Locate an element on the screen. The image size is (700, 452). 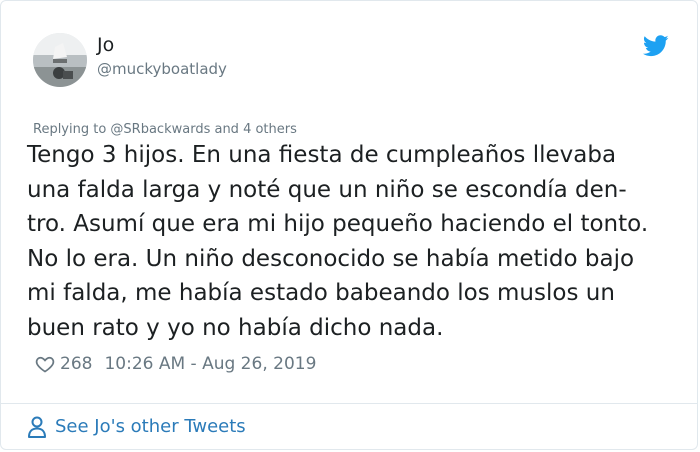
avatar-image is located at coordinates (60, 60).